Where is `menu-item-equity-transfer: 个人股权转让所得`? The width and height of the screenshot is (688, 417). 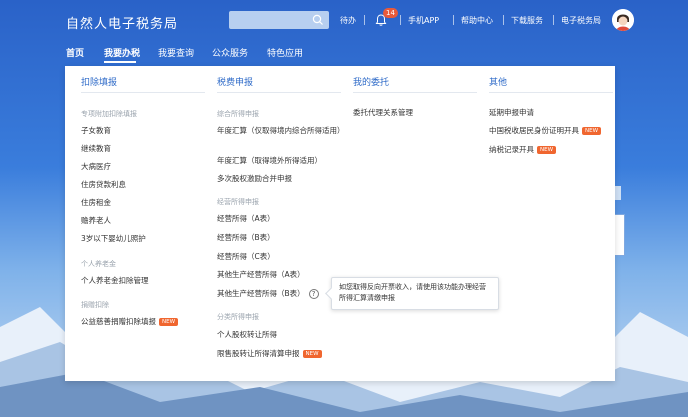
menu-item-equity-transfer: 个人股权转让所得 is located at coordinates (247, 335).